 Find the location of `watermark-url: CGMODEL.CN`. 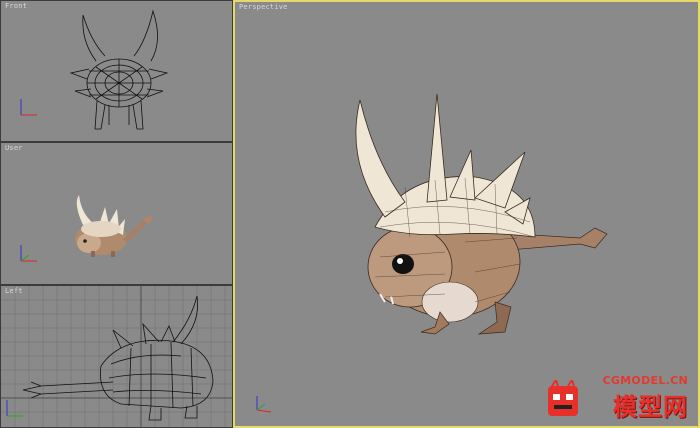

watermark-url: CGMODEL.CN is located at coordinates (645, 380).